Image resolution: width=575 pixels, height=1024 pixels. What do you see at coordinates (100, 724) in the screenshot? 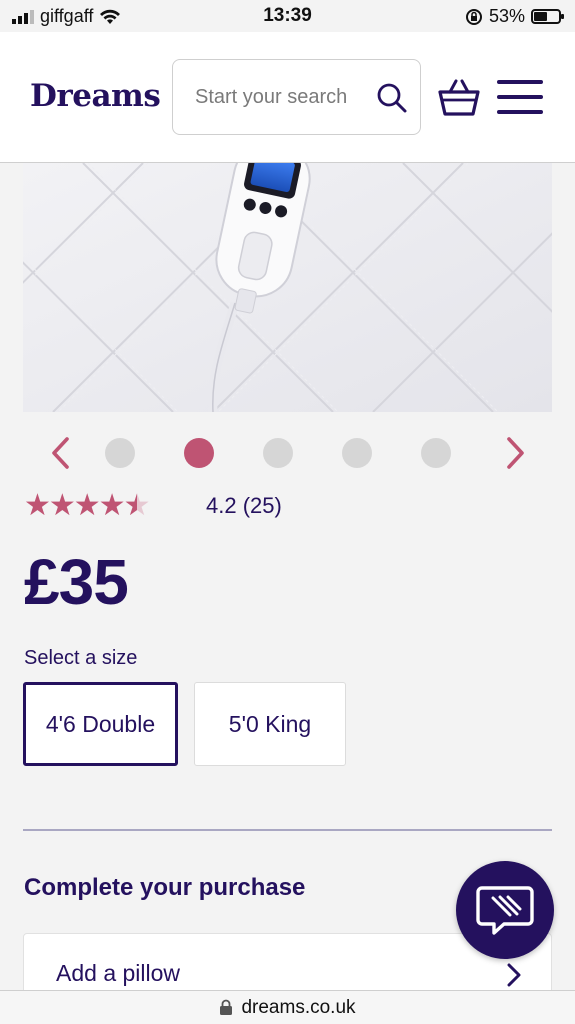
I see `size-option-4ft6-double: 4'6 Double` at bounding box center [100, 724].